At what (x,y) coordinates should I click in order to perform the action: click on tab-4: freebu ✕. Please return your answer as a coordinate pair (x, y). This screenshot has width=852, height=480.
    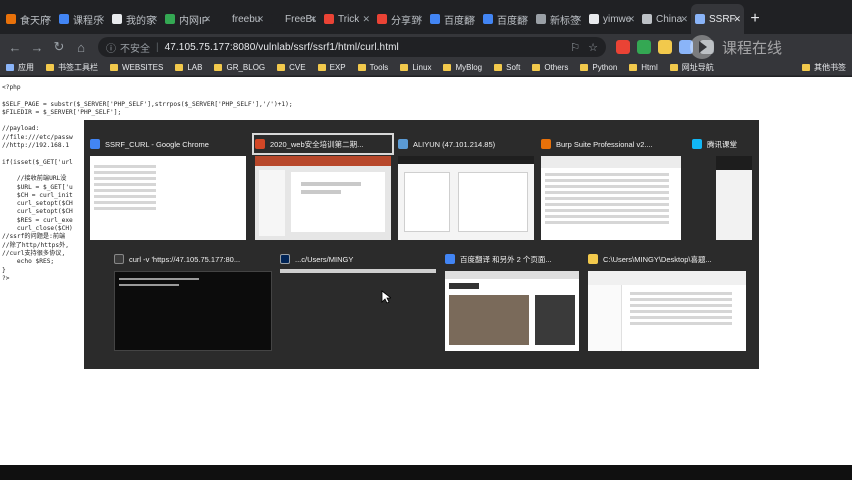
    Looking at the image, I should click on (240, 19).